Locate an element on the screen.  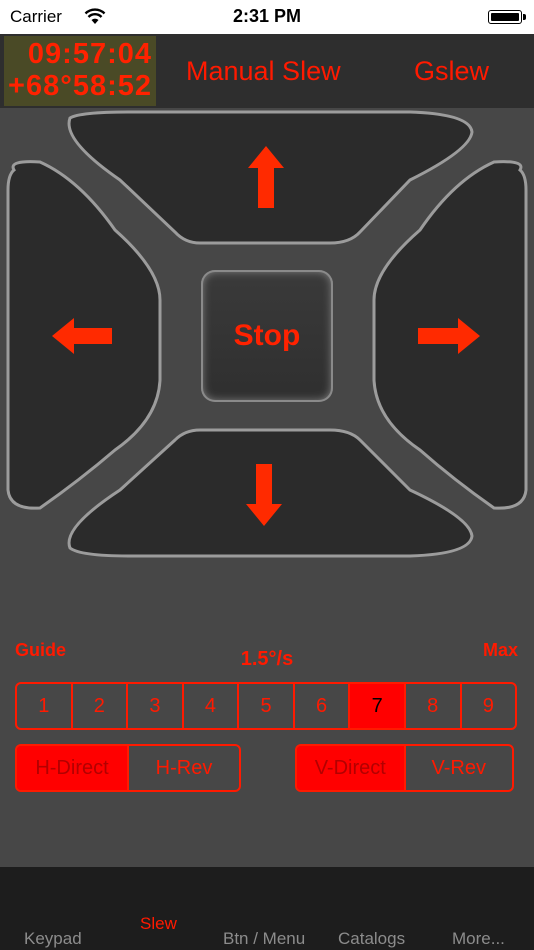
speed-option: 5 is located at coordinates (265, 706).